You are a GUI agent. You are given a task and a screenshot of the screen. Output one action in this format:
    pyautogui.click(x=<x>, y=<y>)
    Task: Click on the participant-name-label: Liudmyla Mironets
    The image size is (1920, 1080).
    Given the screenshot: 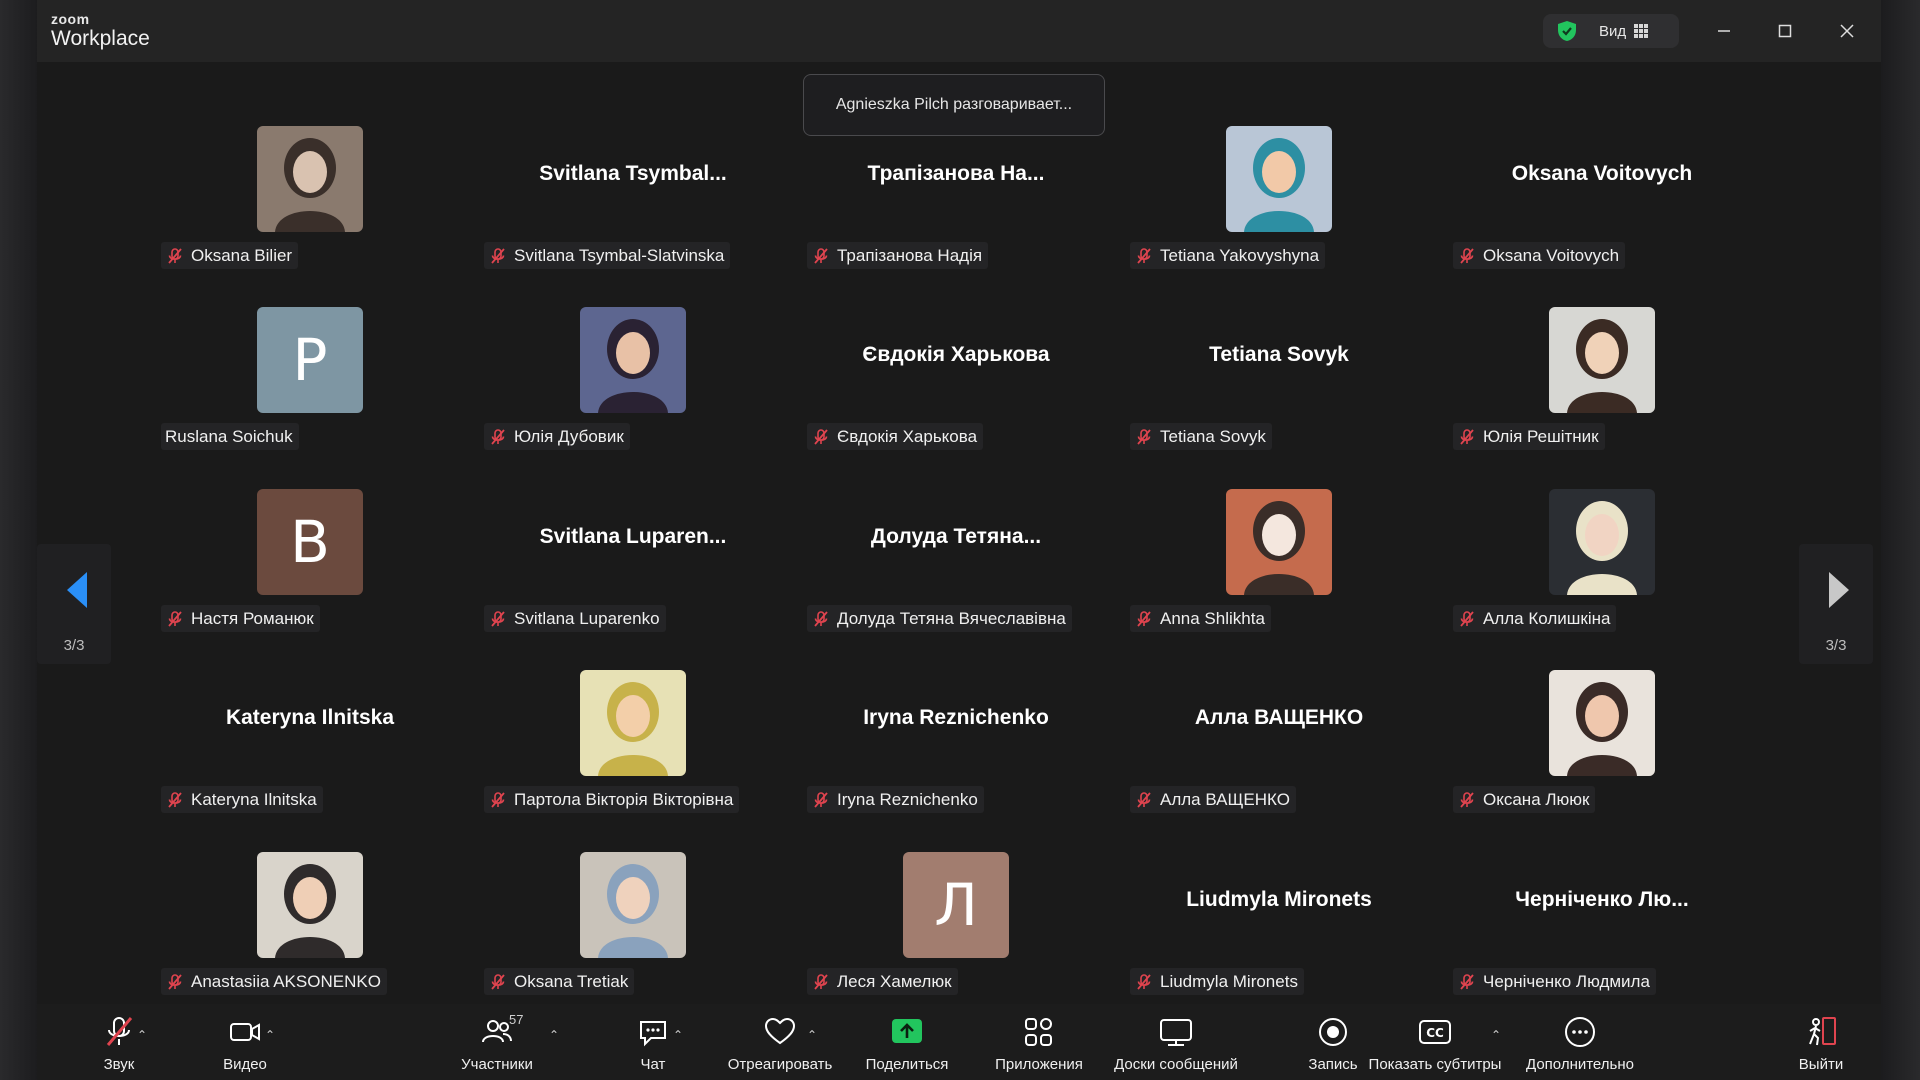 What is the action you would take?
    pyautogui.click(x=1217, y=981)
    